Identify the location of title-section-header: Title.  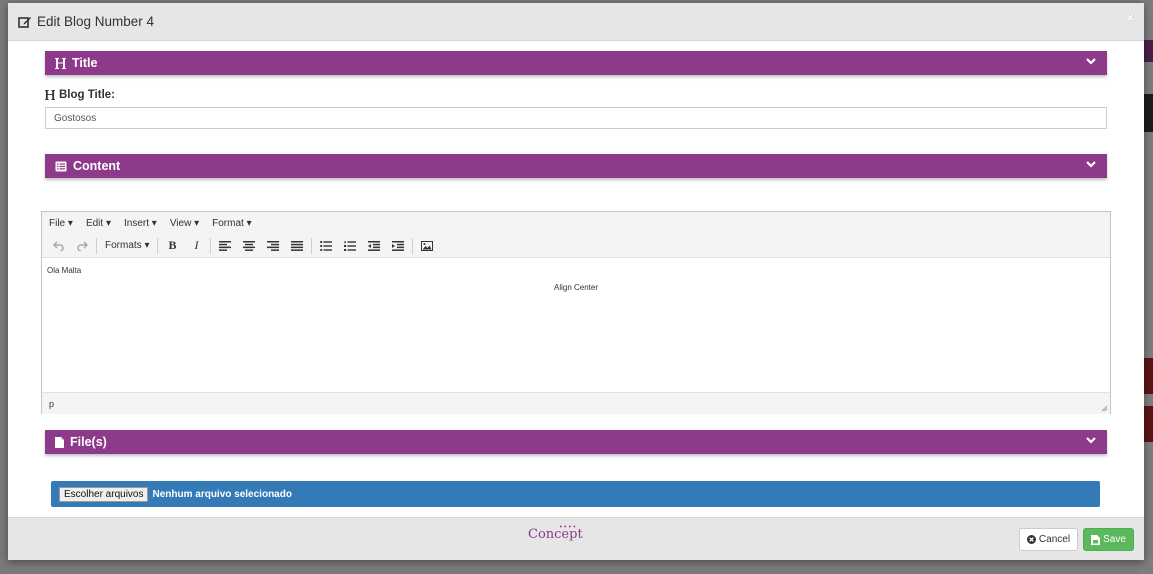
(576, 63).